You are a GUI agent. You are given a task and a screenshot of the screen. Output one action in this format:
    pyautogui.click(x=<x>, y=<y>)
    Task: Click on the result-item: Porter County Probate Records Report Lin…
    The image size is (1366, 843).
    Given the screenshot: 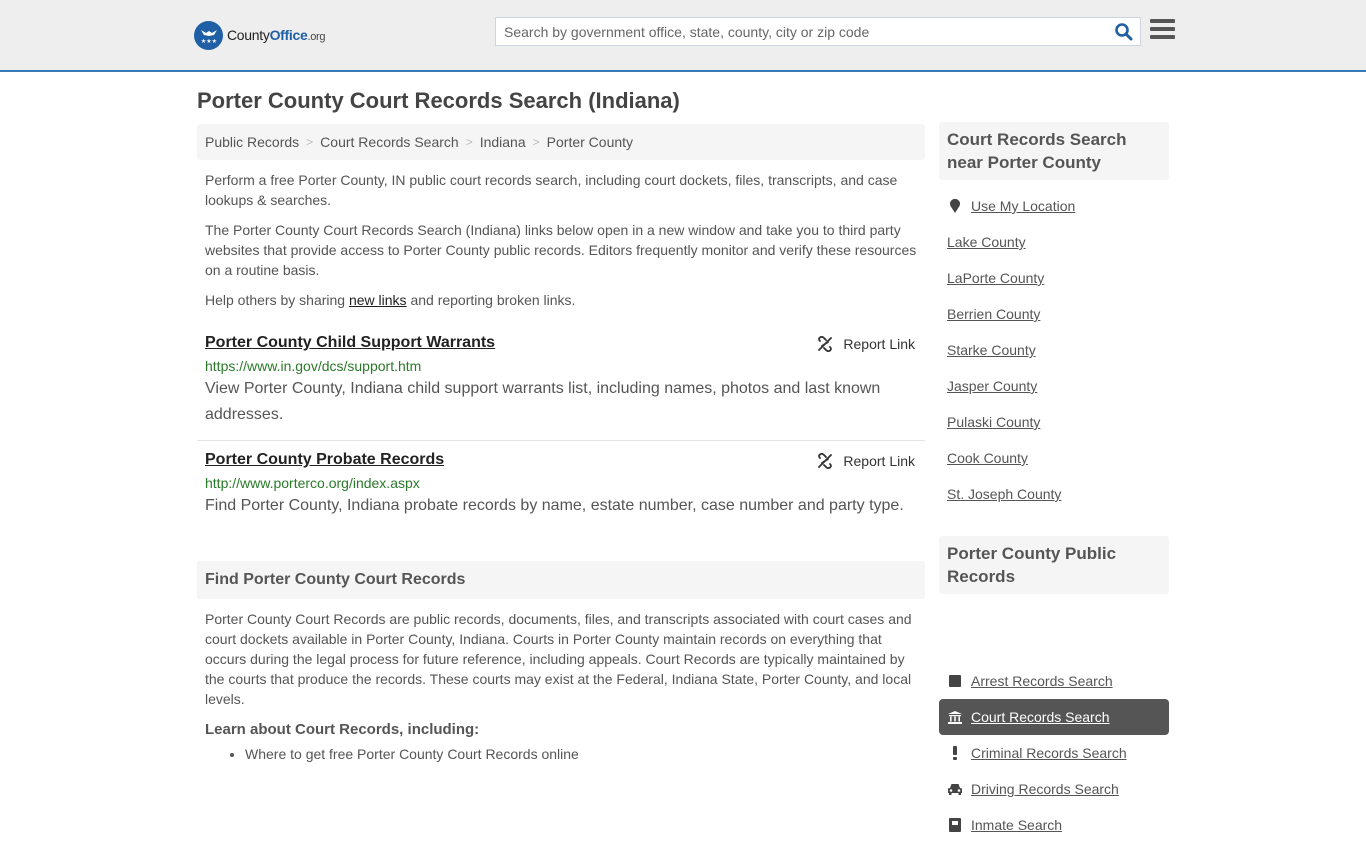 What is the action you would take?
    pyautogui.click(x=561, y=485)
    